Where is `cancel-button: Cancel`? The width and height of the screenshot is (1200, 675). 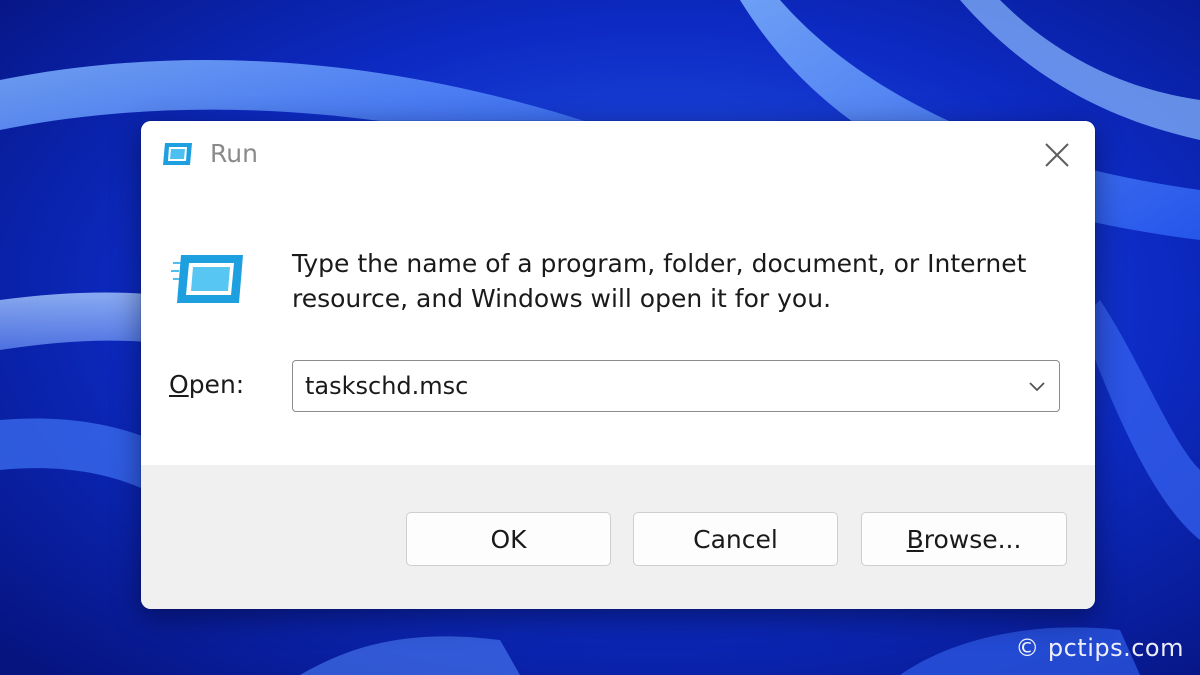 cancel-button: Cancel is located at coordinates (735, 539).